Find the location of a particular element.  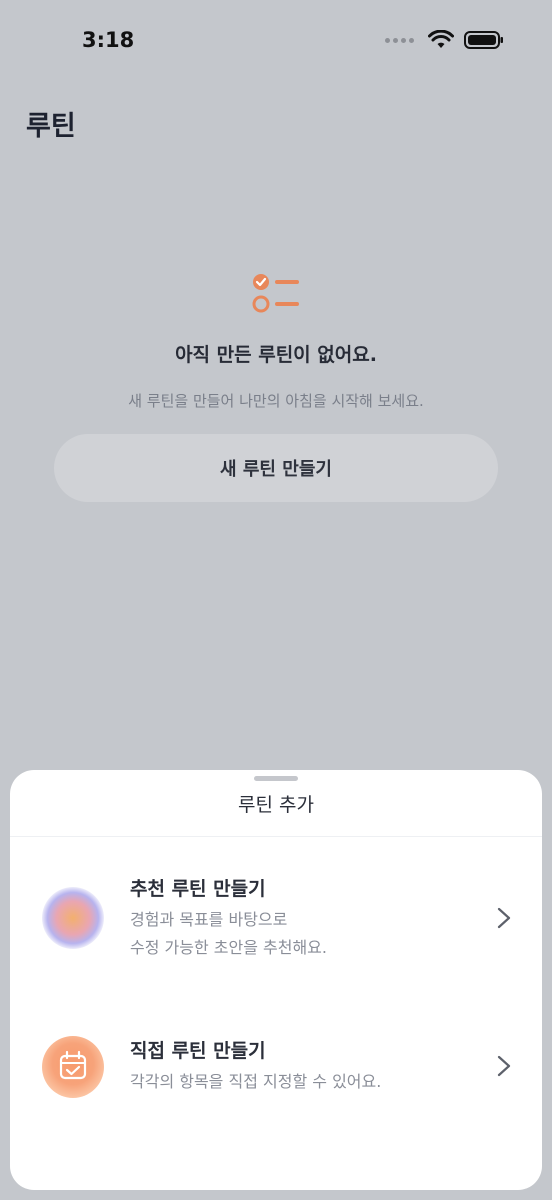

option-title: 추천 루틴 만들기 is located at coordinates (198, 889).